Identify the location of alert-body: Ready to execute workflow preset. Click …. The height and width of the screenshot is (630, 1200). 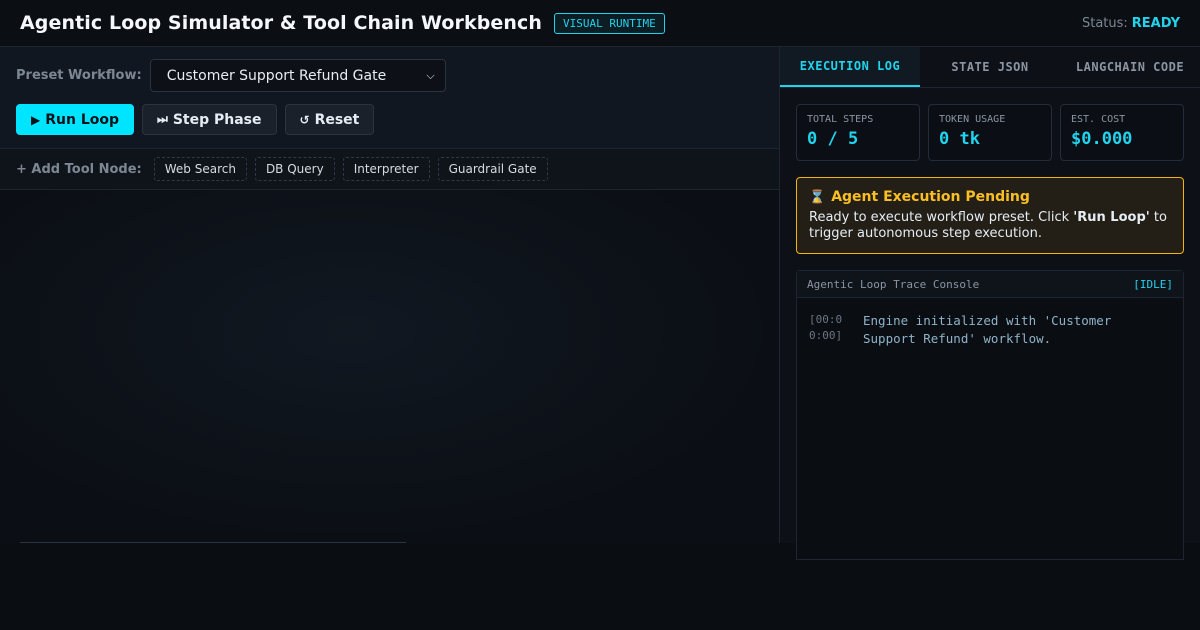
(990, 226).